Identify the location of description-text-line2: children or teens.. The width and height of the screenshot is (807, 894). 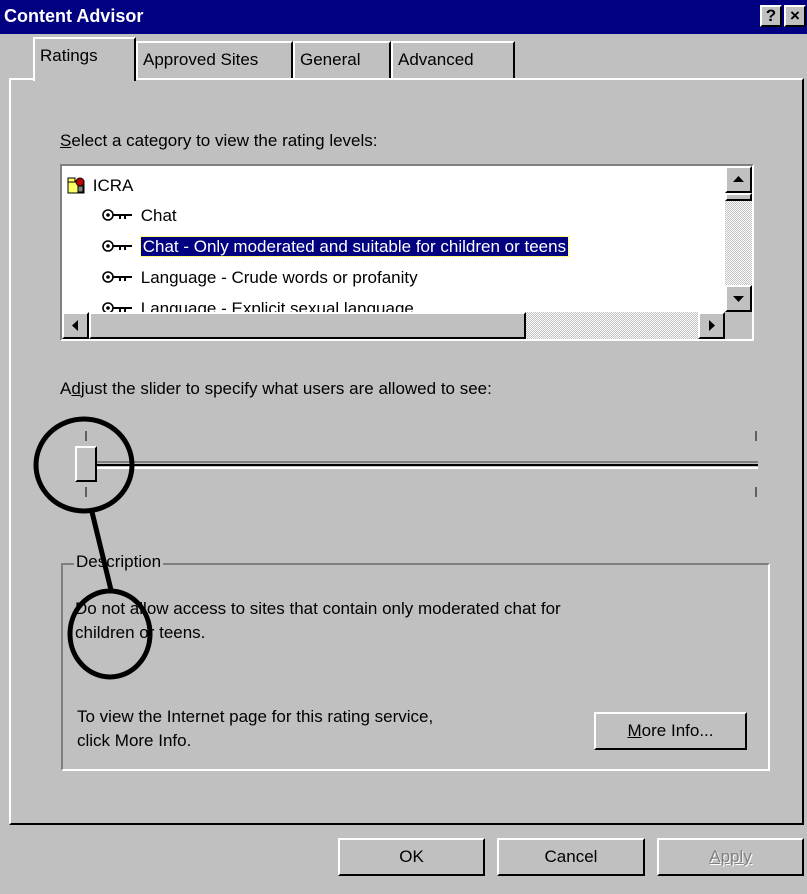
(140, 632).